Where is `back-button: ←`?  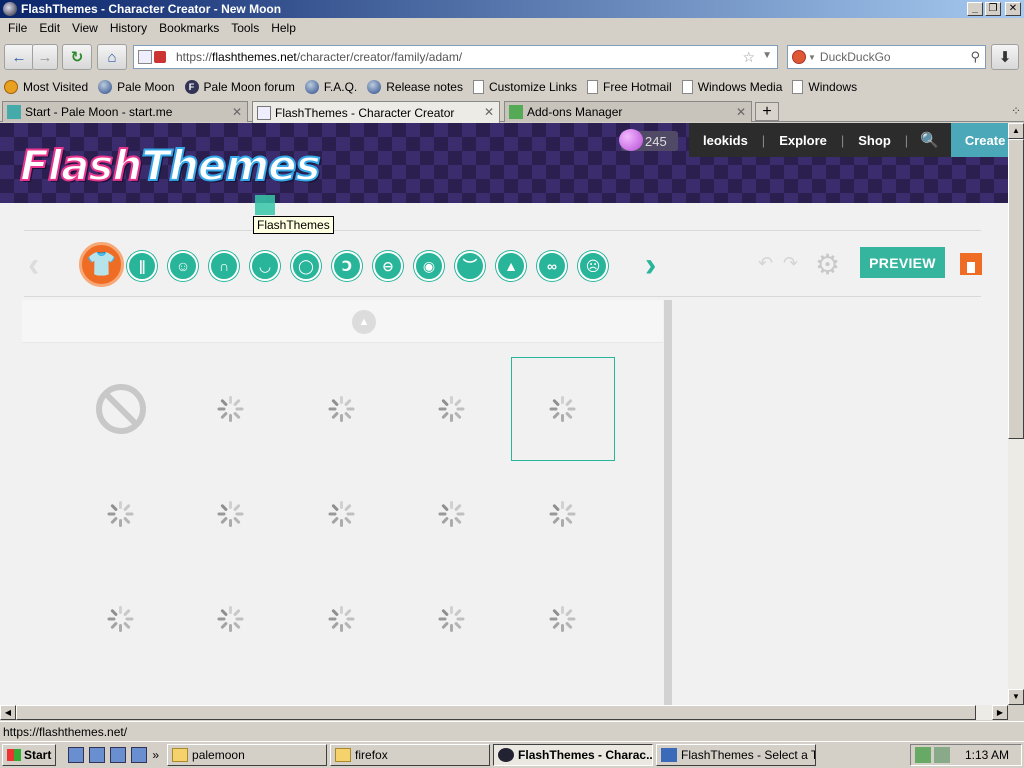 back-button: ← is located at coordinates (19, 57).